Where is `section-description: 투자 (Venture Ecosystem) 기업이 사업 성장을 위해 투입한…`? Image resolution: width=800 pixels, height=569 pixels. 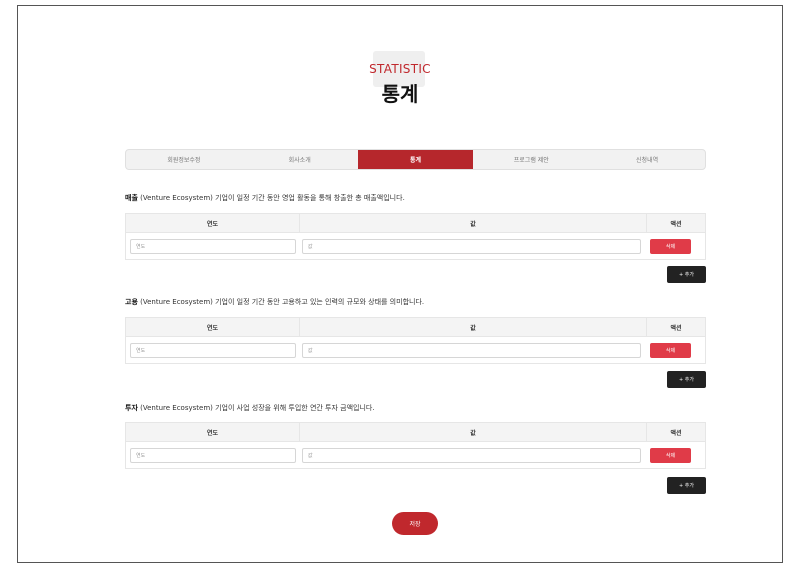
section-description: 투자 (Venture Ecosystem) 기업이 사업 성장을 위해 투입한… is located at coordinates (250, 408).